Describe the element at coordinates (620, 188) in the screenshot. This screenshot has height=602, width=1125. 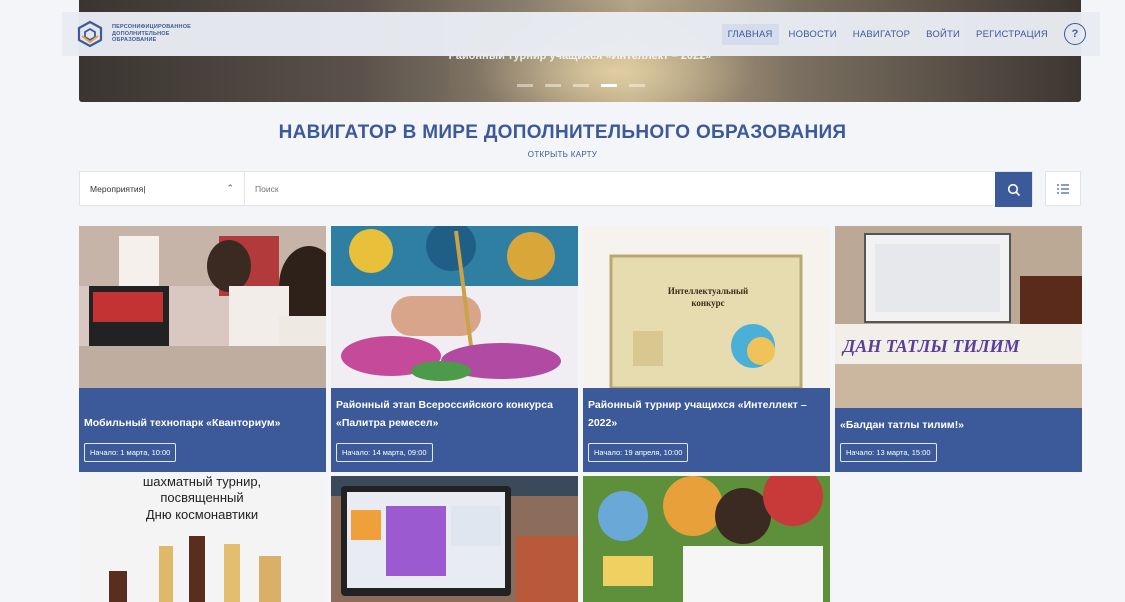
I see `search-input` at that location.